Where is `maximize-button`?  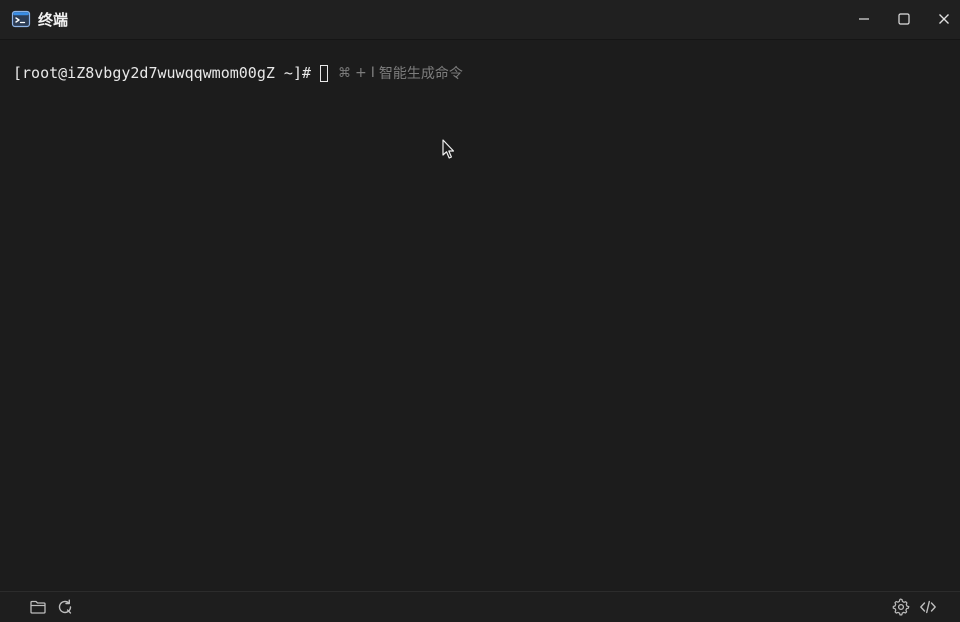 maximize-button is located at coordinates (904, 19).